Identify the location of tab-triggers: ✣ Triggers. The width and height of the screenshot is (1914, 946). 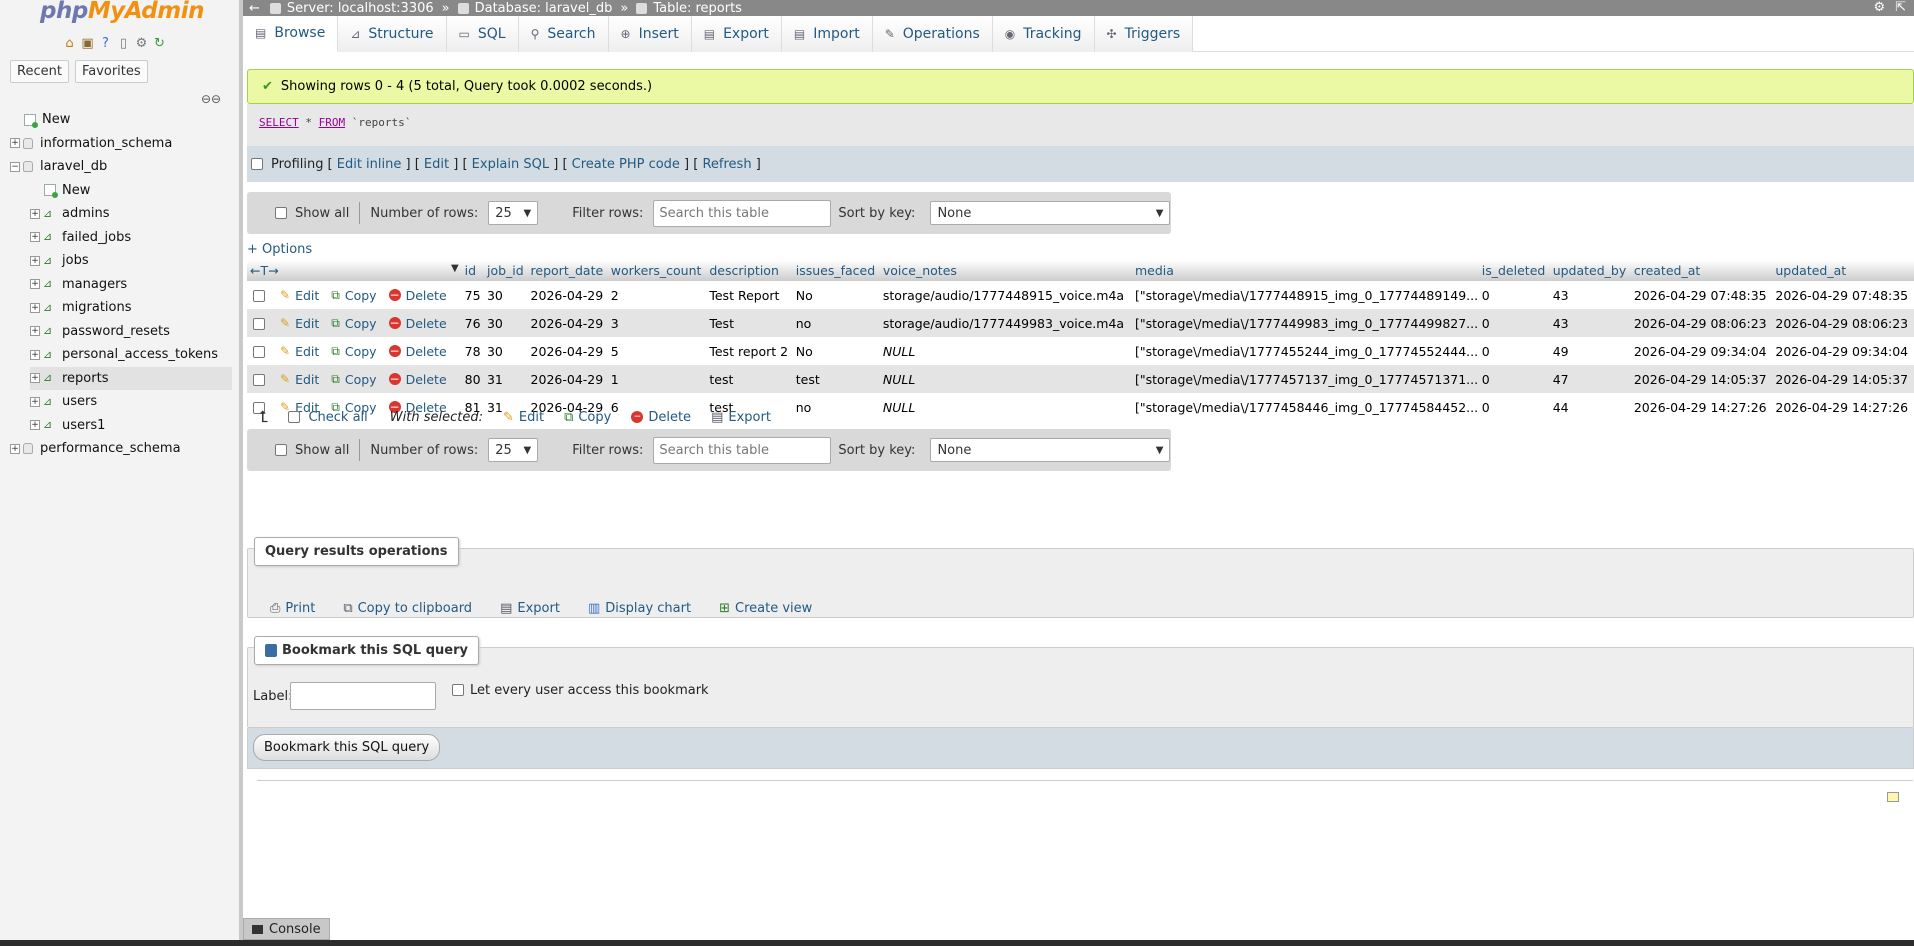
(1144, 34).